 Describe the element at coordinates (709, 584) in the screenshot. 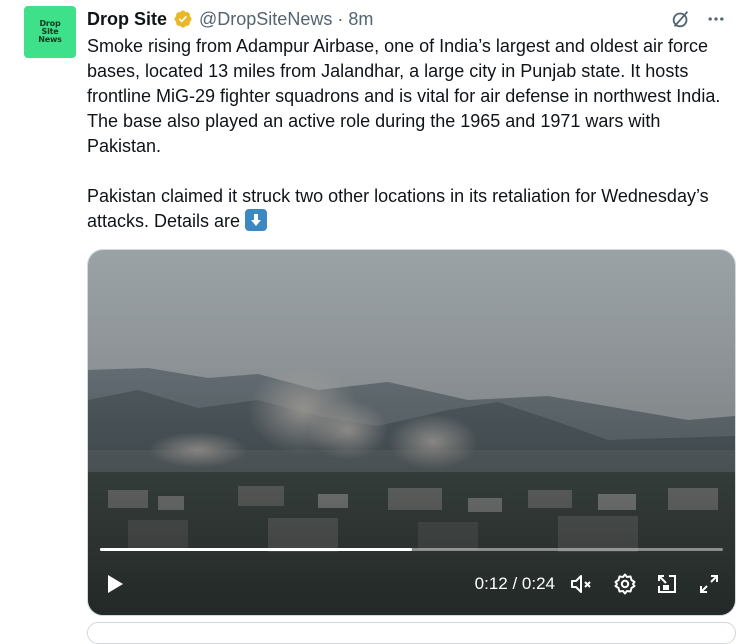

I see `fullscreen-icon` at that location.